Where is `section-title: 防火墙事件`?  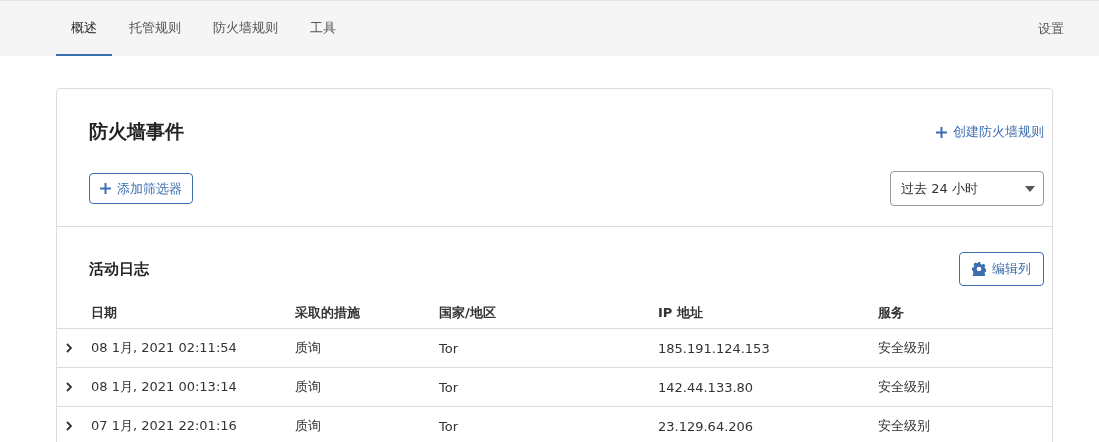 section-title: 防火墙事件 is located at coordinates (136, 131).